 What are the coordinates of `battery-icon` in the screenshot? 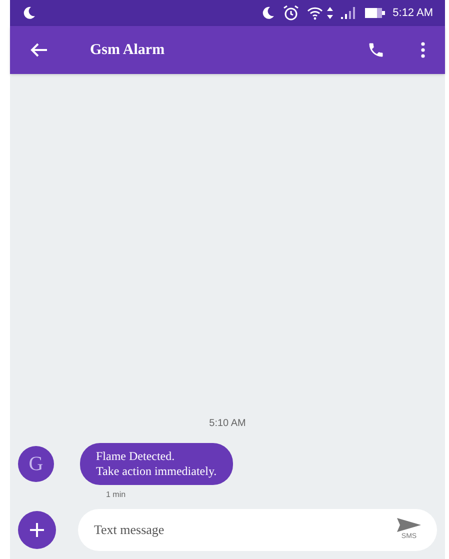 It's located at (374, 13).